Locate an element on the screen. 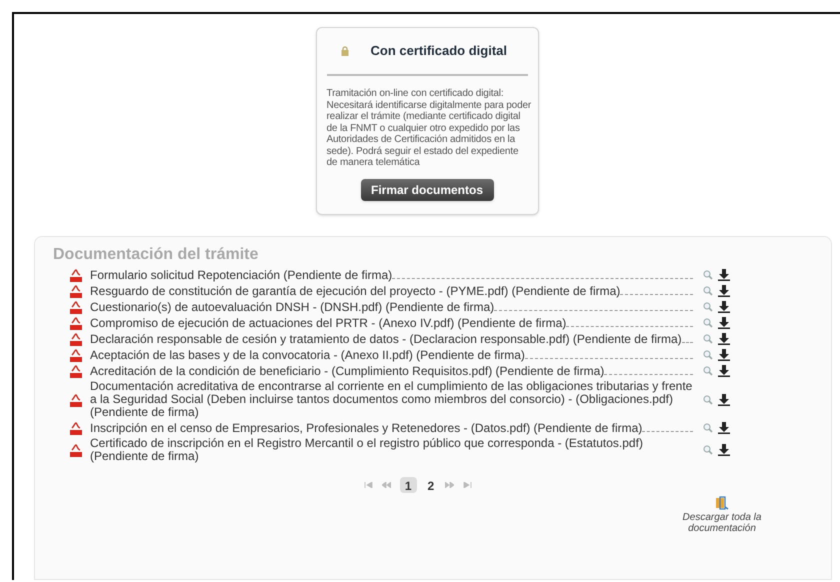 This screenshot has height=582, width=840. card-description: Tramitación on-line con certificado digital: Necesitará identificarse digitalmente para poder realizar el trámite (mediante certificado digital de la FNMT o cualquier otro expedido por las Autoridades de Certificación admitidos en la sede). Podrá seguir el estado del expediente de manera telemática is located at coordinates (429, 128).